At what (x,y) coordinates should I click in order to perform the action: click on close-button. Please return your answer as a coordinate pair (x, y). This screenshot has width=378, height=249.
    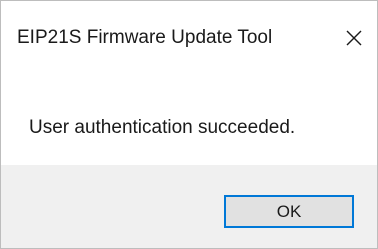
    Looking at the image, I should click on (354, 38).